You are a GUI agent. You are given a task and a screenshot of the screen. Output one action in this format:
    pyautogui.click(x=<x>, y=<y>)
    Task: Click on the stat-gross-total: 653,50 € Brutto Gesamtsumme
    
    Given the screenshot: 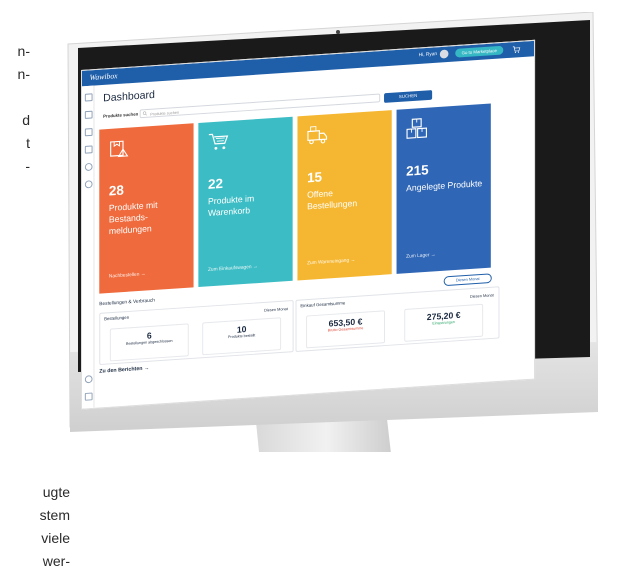 What is the action you would take?
    pyautogui.click(x=345, y=329)
    